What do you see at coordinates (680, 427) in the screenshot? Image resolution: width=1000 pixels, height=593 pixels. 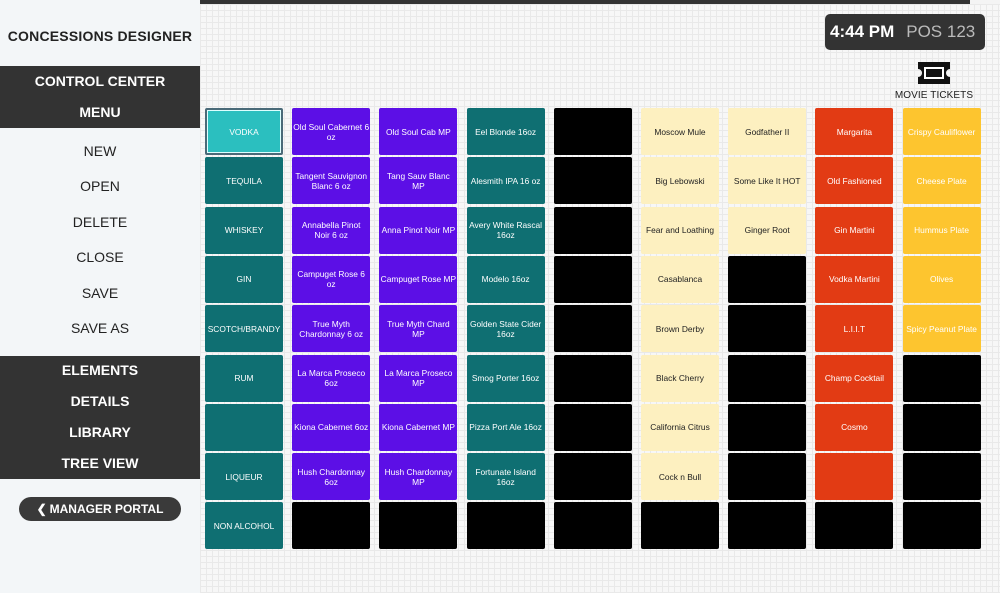 I see `grid-button: California Citrus` at bounding box center [680, 427].